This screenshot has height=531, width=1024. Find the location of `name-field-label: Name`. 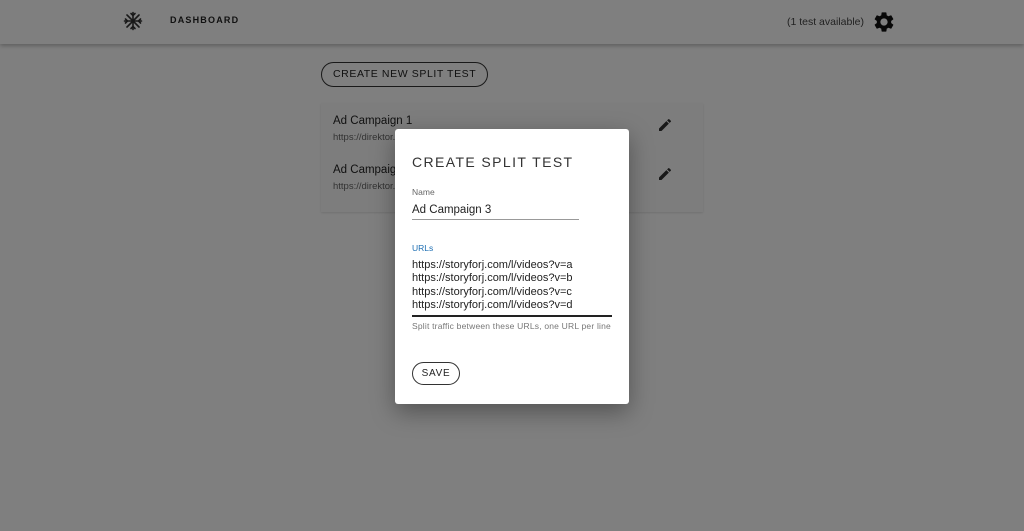

name-field-label: Name is located at coordinates (423, 192).